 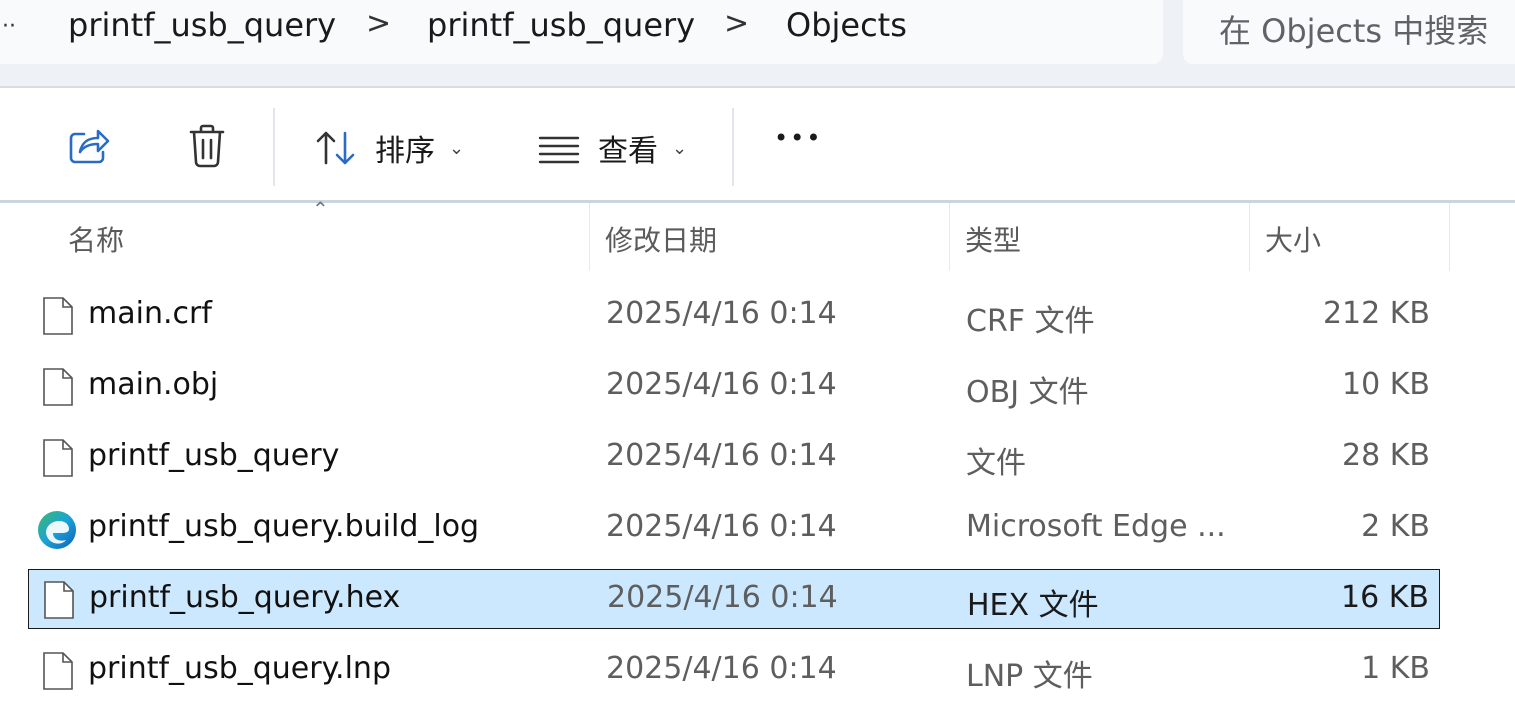 What do you see at coordinates (1386, 384) in the screenshot?
I see `file-size: 10 KB` at bounding box center [1386, 384].